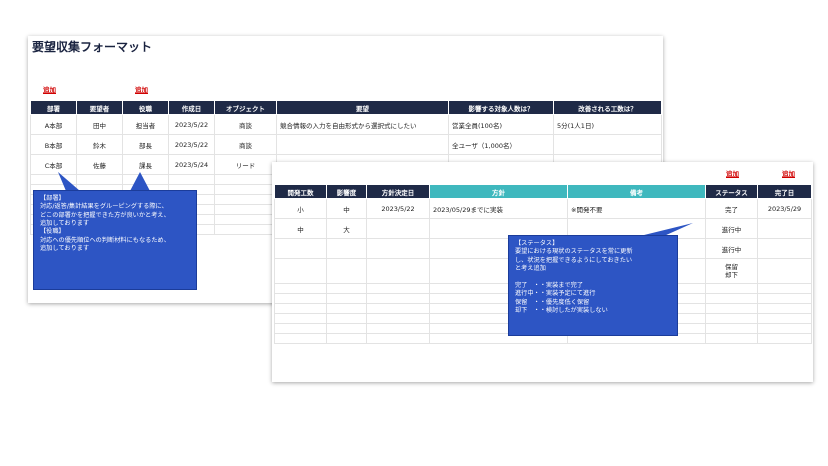  Describe the element at coordinates (140, 181) in the screenshot. I see `callout1-pointer-position` at that location.